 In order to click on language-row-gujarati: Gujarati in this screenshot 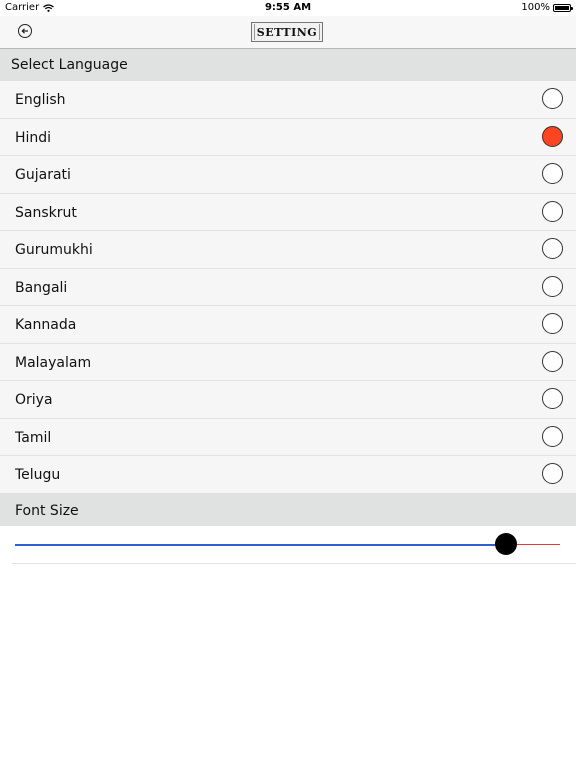, I will do `click(288, 175)`.